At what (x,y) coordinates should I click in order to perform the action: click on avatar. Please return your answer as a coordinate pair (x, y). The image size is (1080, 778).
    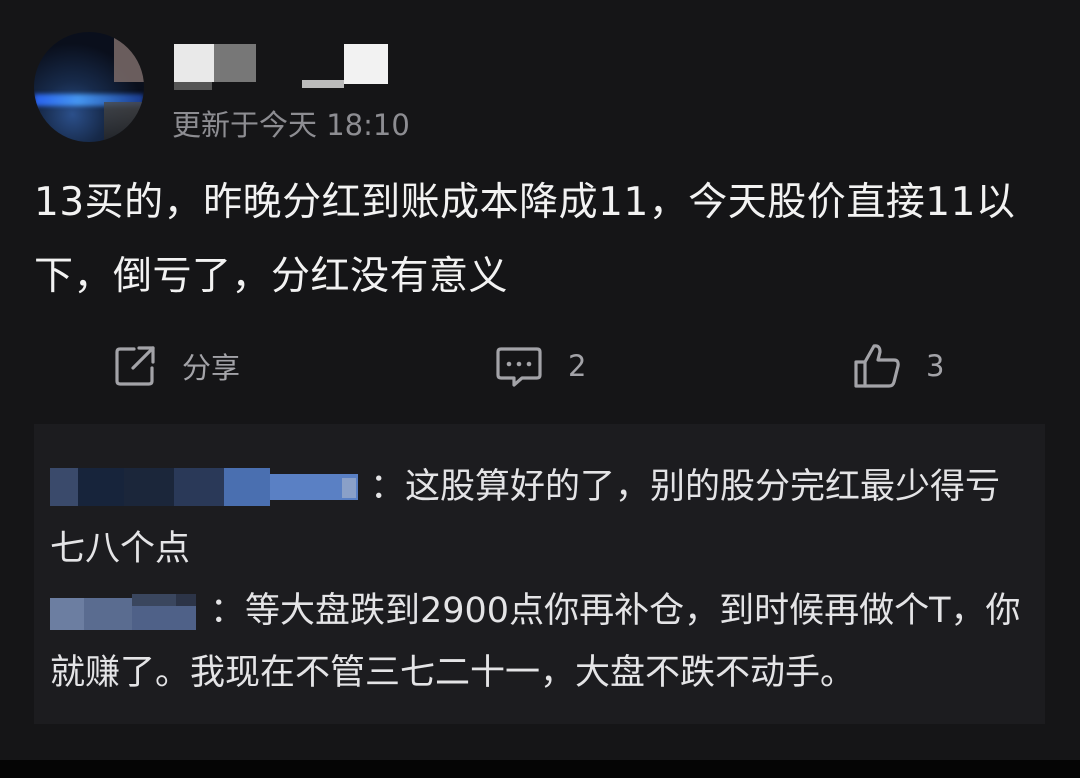
    Looking at the image, I should click on (89, 87).